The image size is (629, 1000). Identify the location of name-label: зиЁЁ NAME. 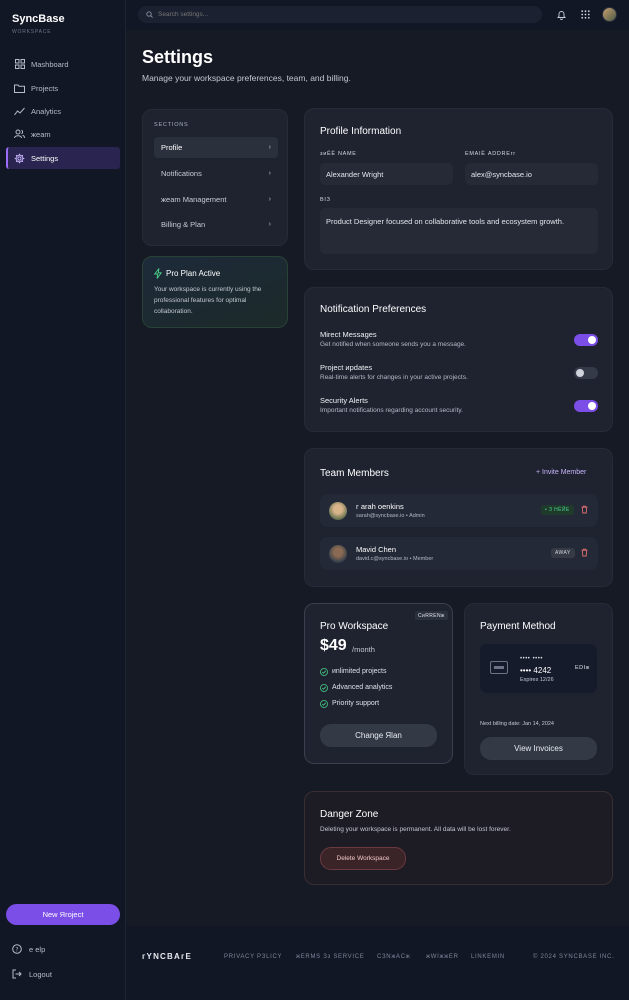
(338, 154).